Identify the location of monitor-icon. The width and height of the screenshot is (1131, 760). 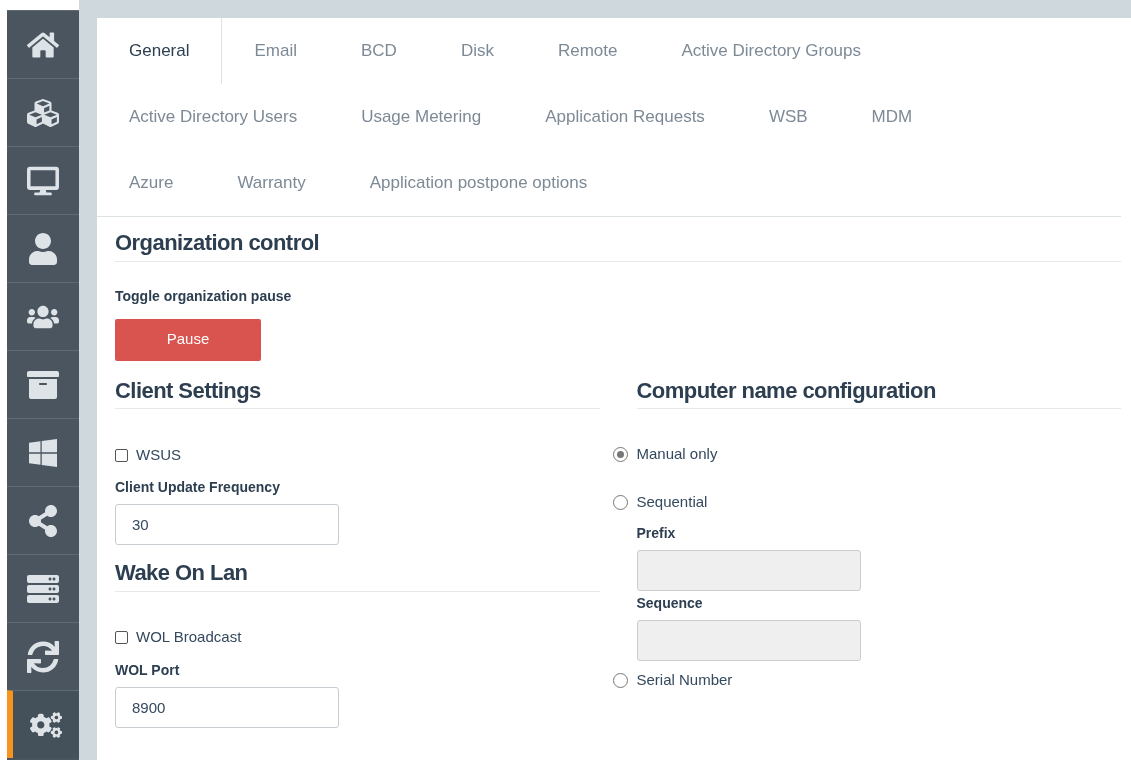
(43, 180).